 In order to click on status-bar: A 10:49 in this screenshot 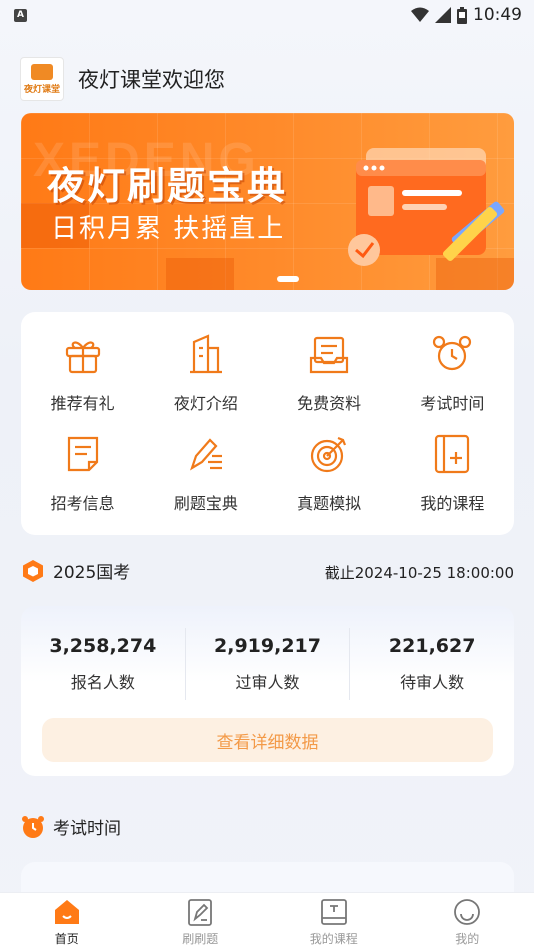, I will do `click(267, 15)`.